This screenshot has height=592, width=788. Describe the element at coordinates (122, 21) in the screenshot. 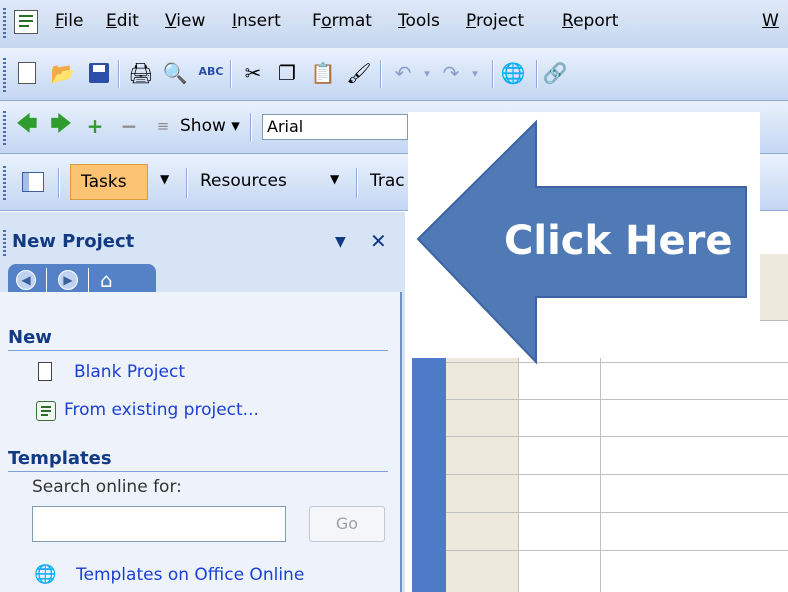

I see `menu-edit: Edit` at that location.